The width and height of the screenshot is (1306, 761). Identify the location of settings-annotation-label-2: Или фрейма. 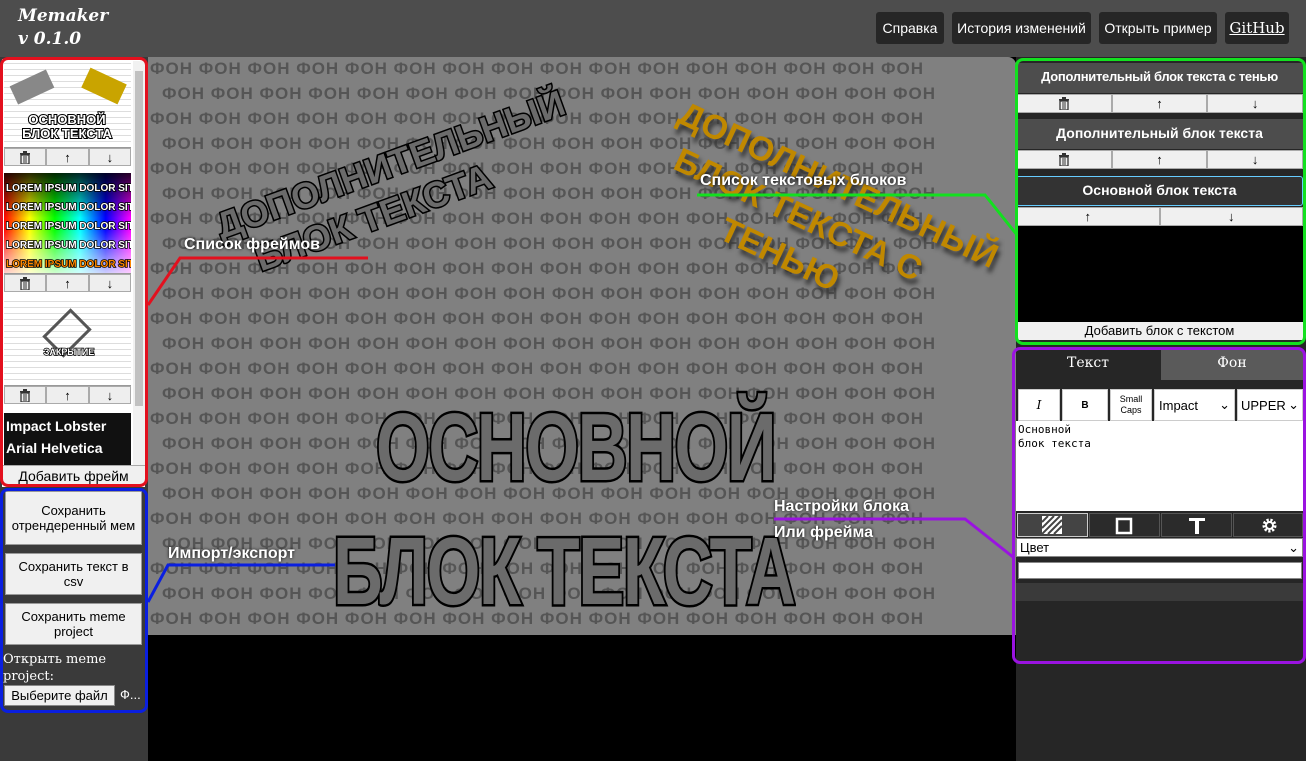
(823, 532).